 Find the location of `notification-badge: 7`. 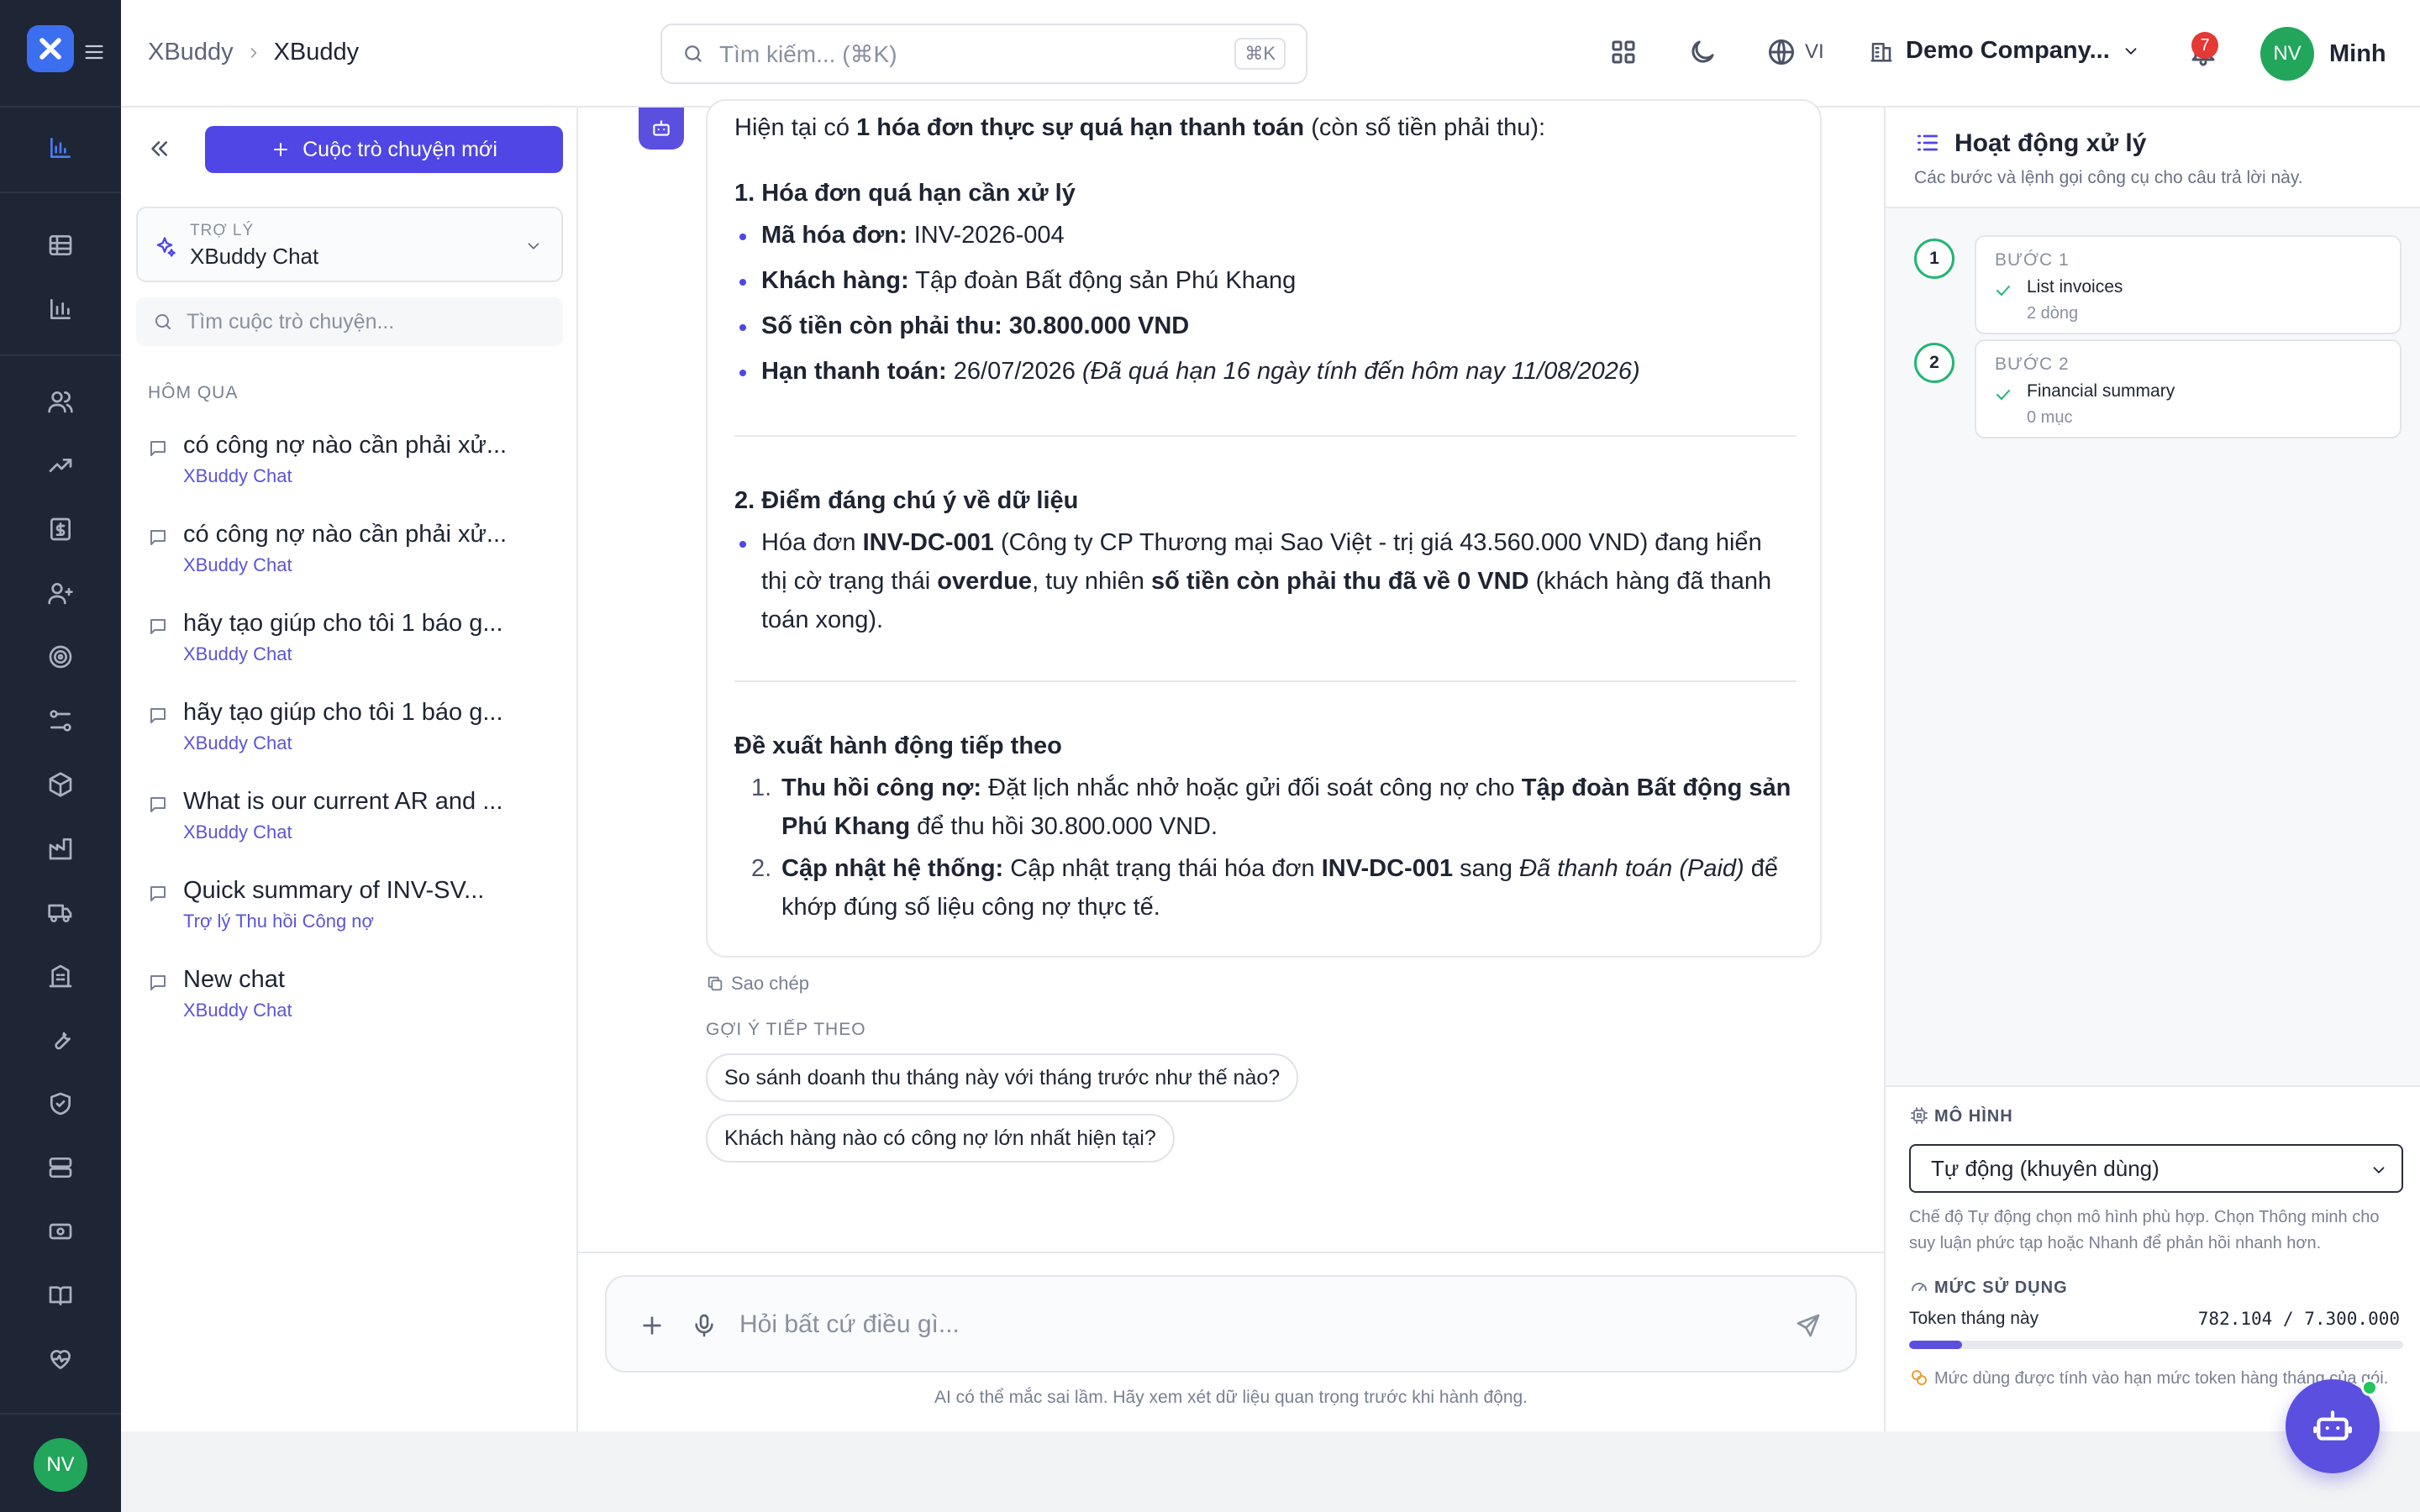

notification-badge: 7 is located at coordinates (2205, 45).